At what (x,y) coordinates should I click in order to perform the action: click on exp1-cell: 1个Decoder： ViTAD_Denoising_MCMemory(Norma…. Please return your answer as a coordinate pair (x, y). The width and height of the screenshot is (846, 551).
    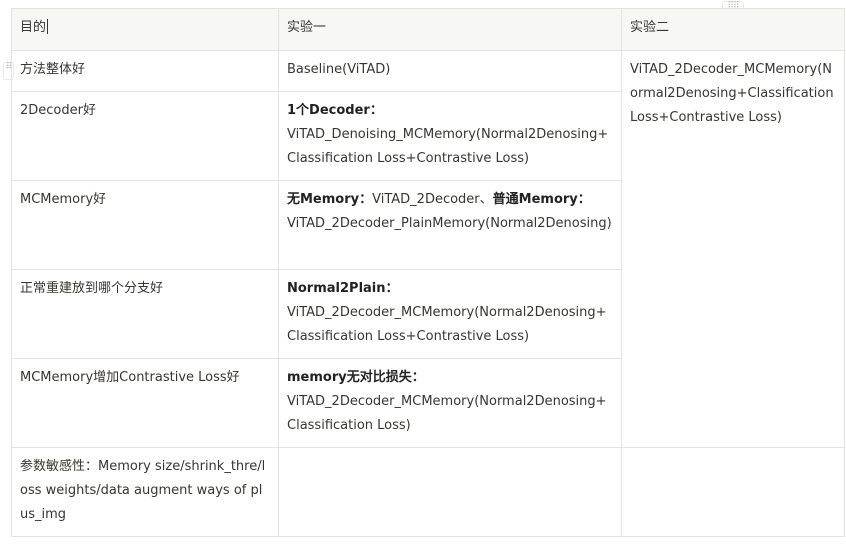
    Looking at the image, I should click on (450, 136).